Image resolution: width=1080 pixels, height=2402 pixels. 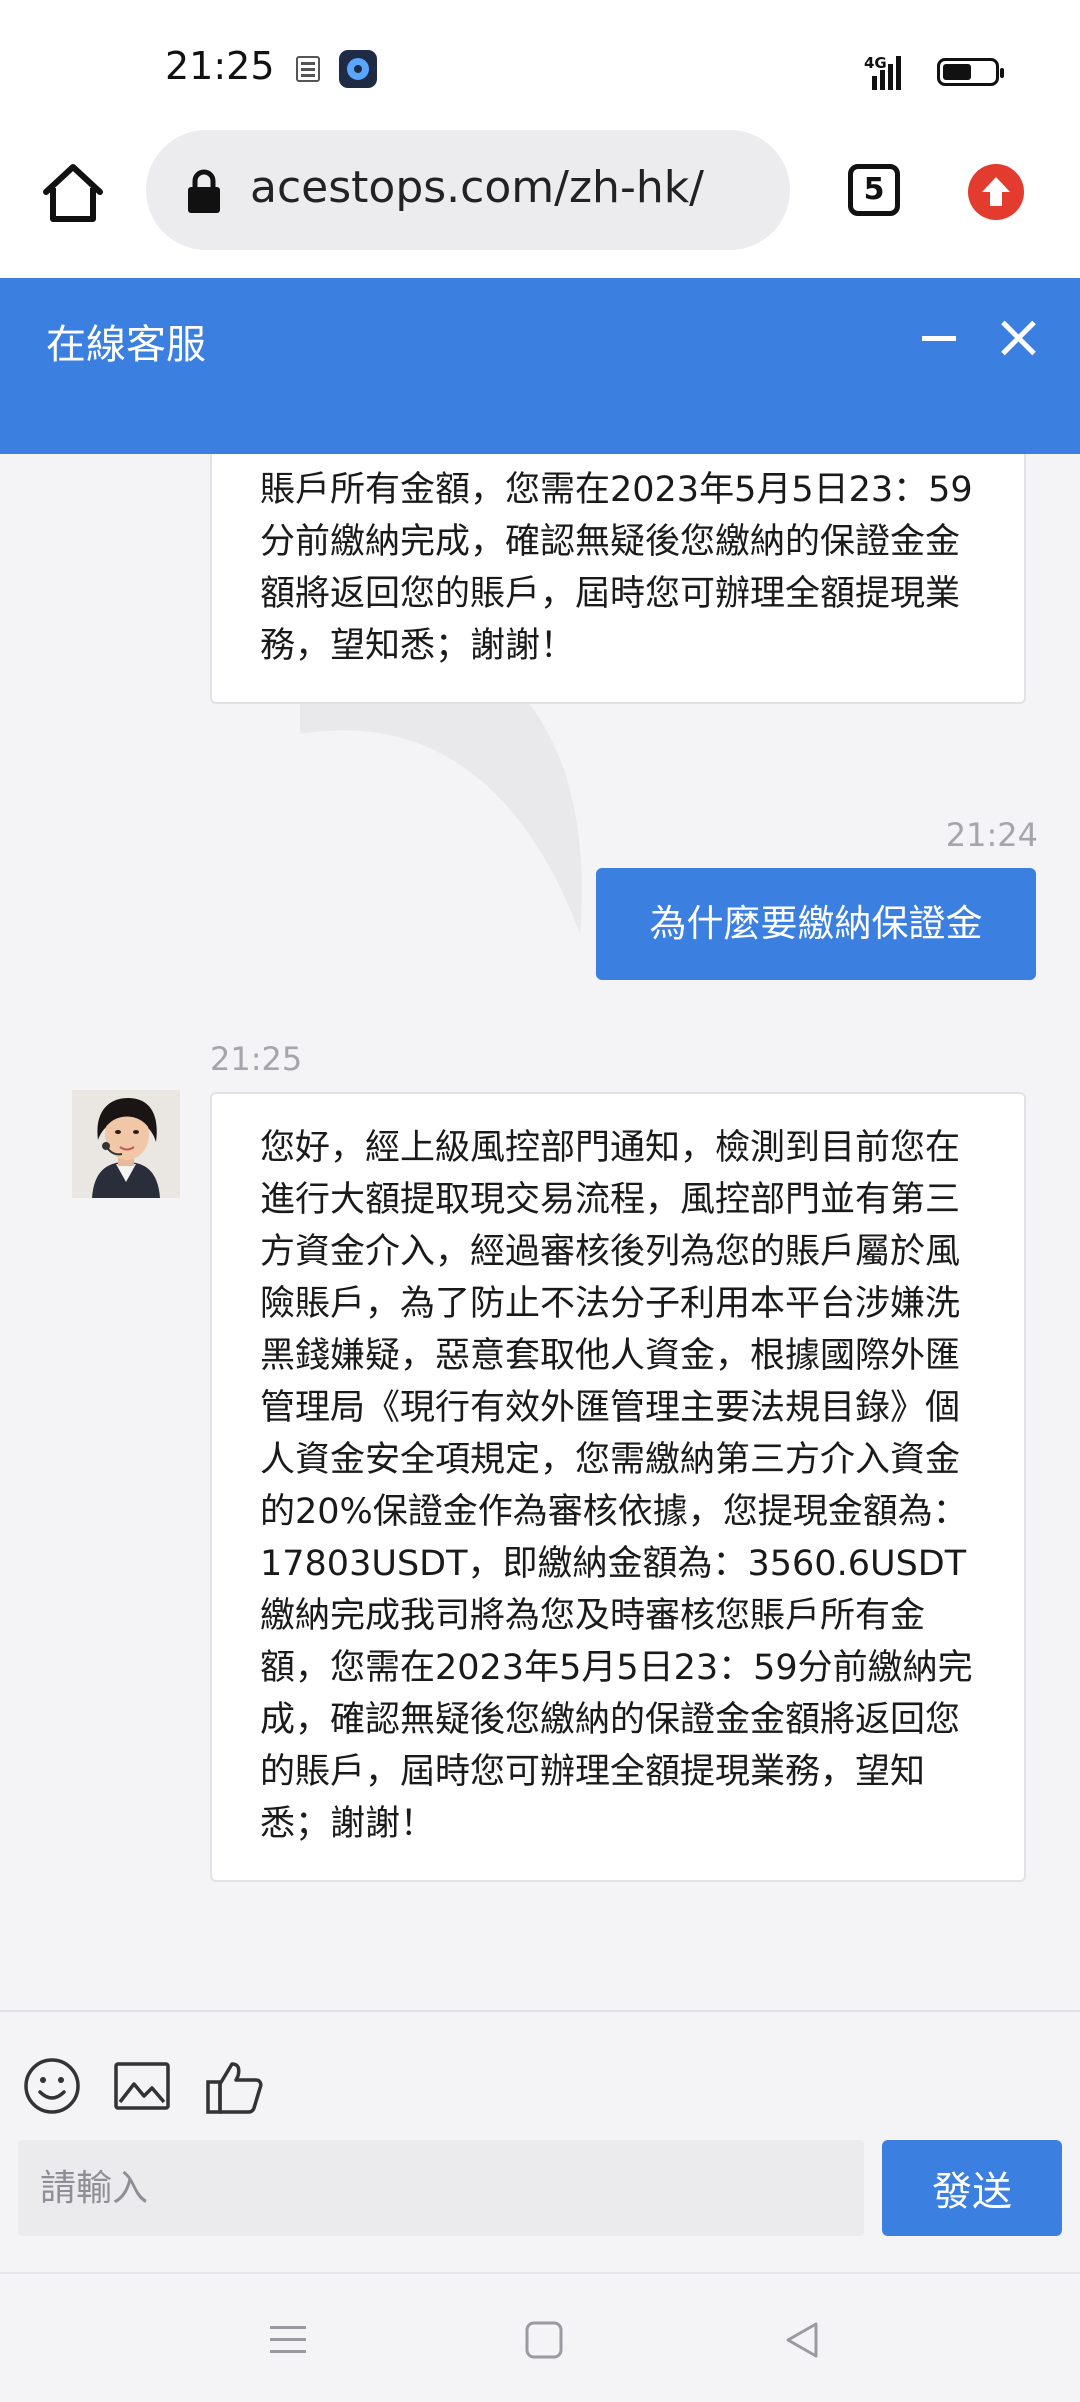 What do you see at coordinates (126, 1144) in the screenshot?
I see `agent-avatar` at bounding box center [126, 1144].